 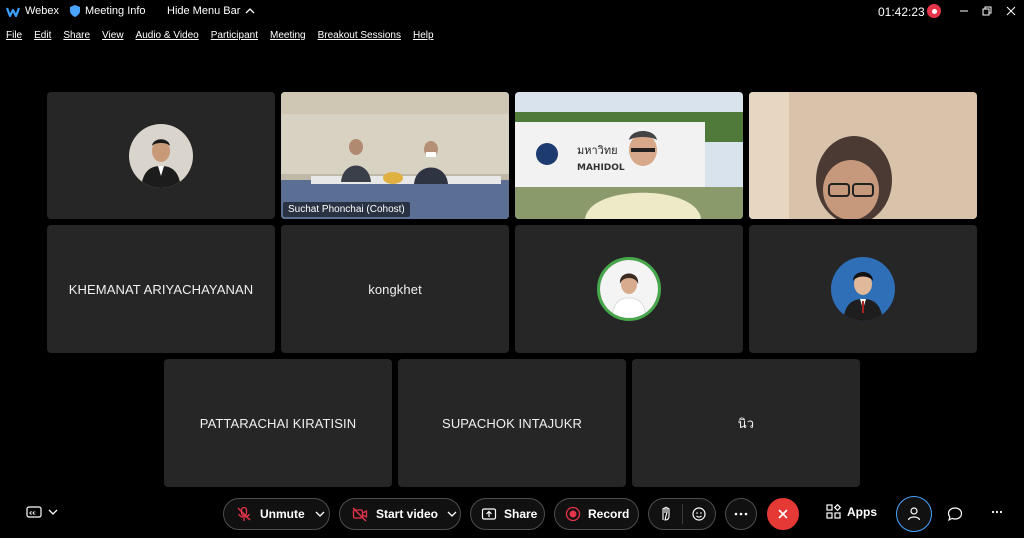 I want to click on app-name: Webex, so click(x=42, y=11).